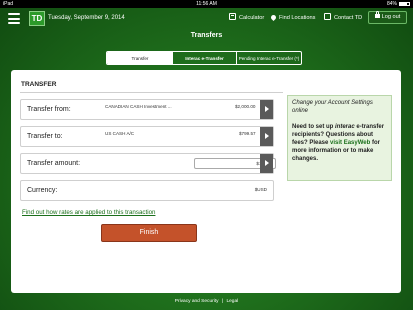 The width and height of the screenshot is (413, 310). Describe the element at coordinates (147, 136) in the screenshot. I see `transfer-to-row: Transfer to: US CASH A/C $799.57` at that location.